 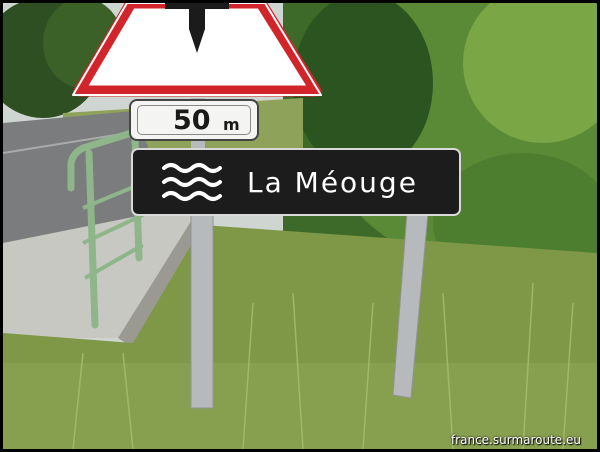 What do you see at coordinates (332, 182) in the screenshot?
I see `river-name: La Méouge` at bounding box center [332, 182].